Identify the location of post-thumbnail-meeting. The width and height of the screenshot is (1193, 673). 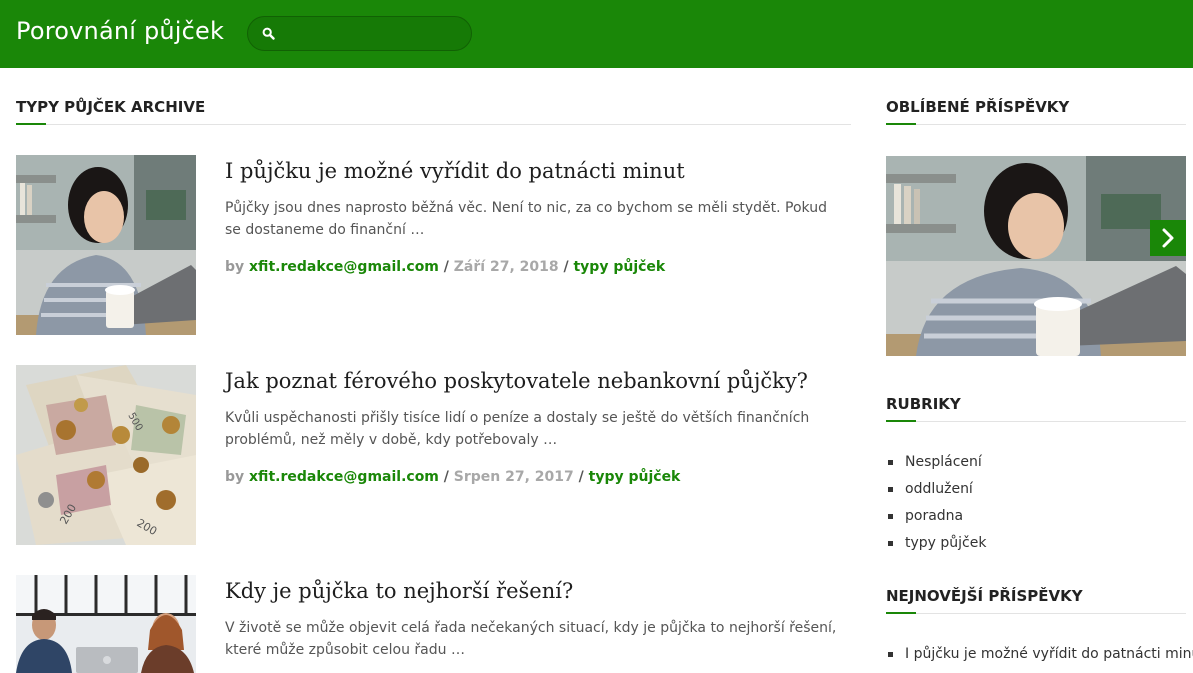
(106, 624).